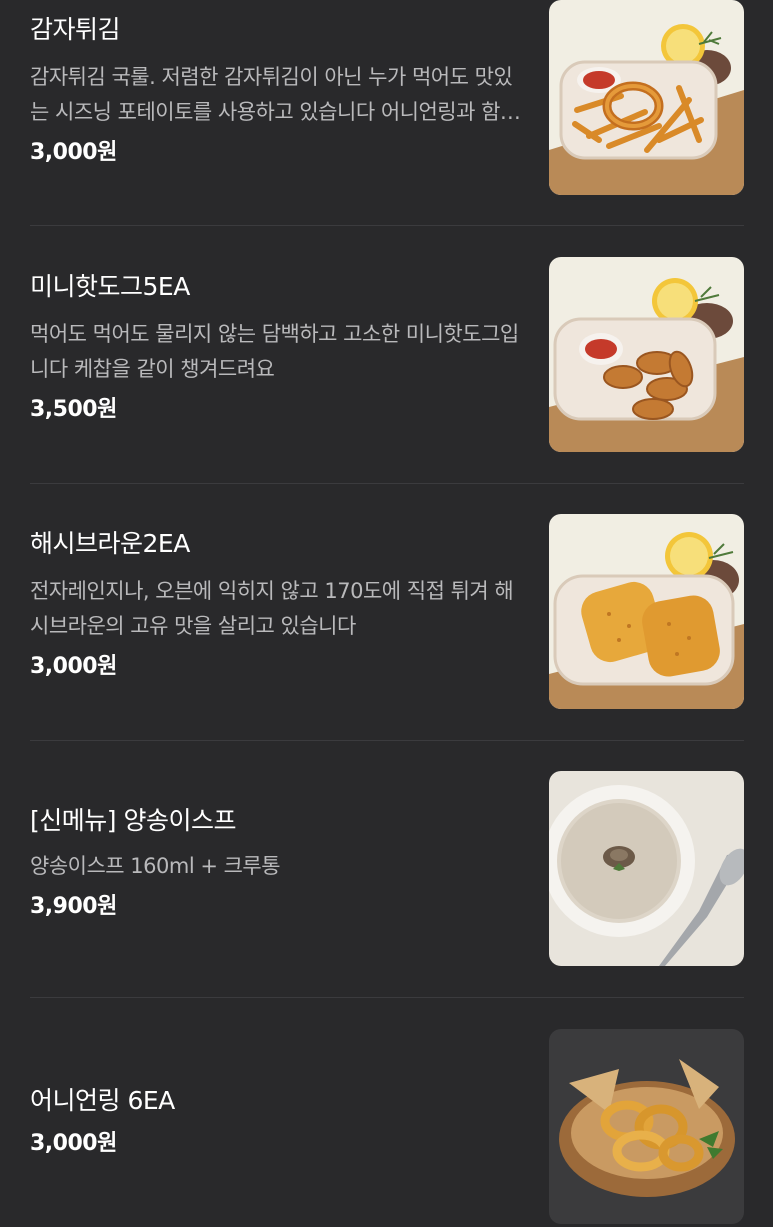  What do you see at coordinates (646, 354) in the screenshot?
I see `mini-hotdog-photo` at bounding box center [646, 354].